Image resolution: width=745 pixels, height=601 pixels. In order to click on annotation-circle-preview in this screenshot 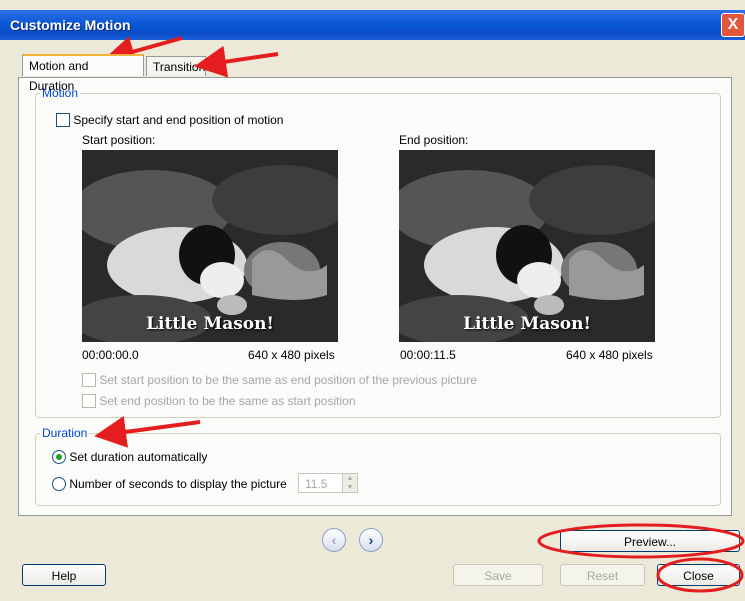, I will do `click(641, 541)`.